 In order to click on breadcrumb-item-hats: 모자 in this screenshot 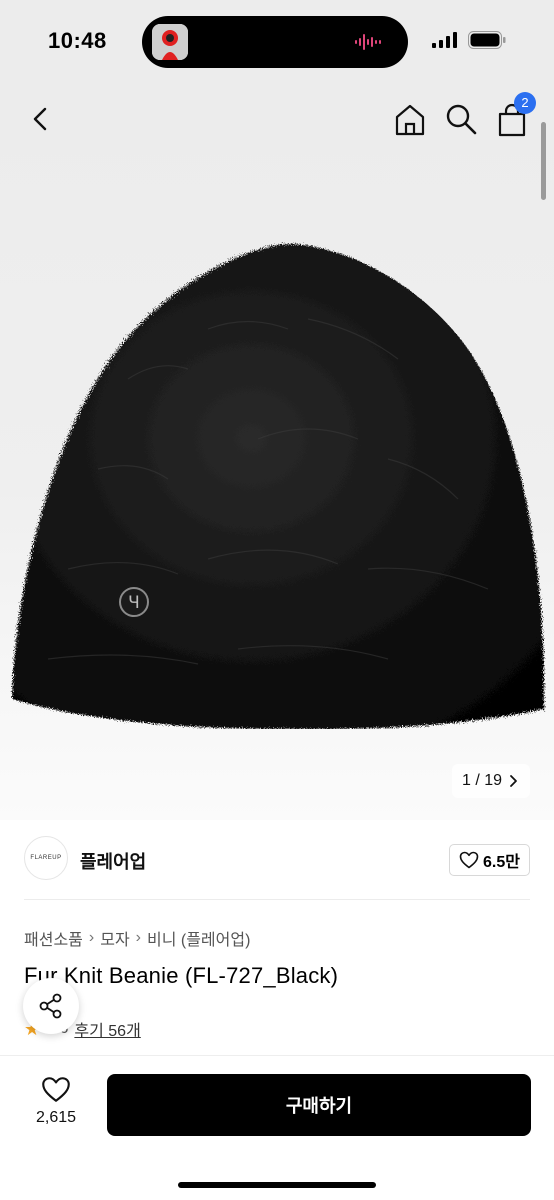, I will do `click(114, 938)`.